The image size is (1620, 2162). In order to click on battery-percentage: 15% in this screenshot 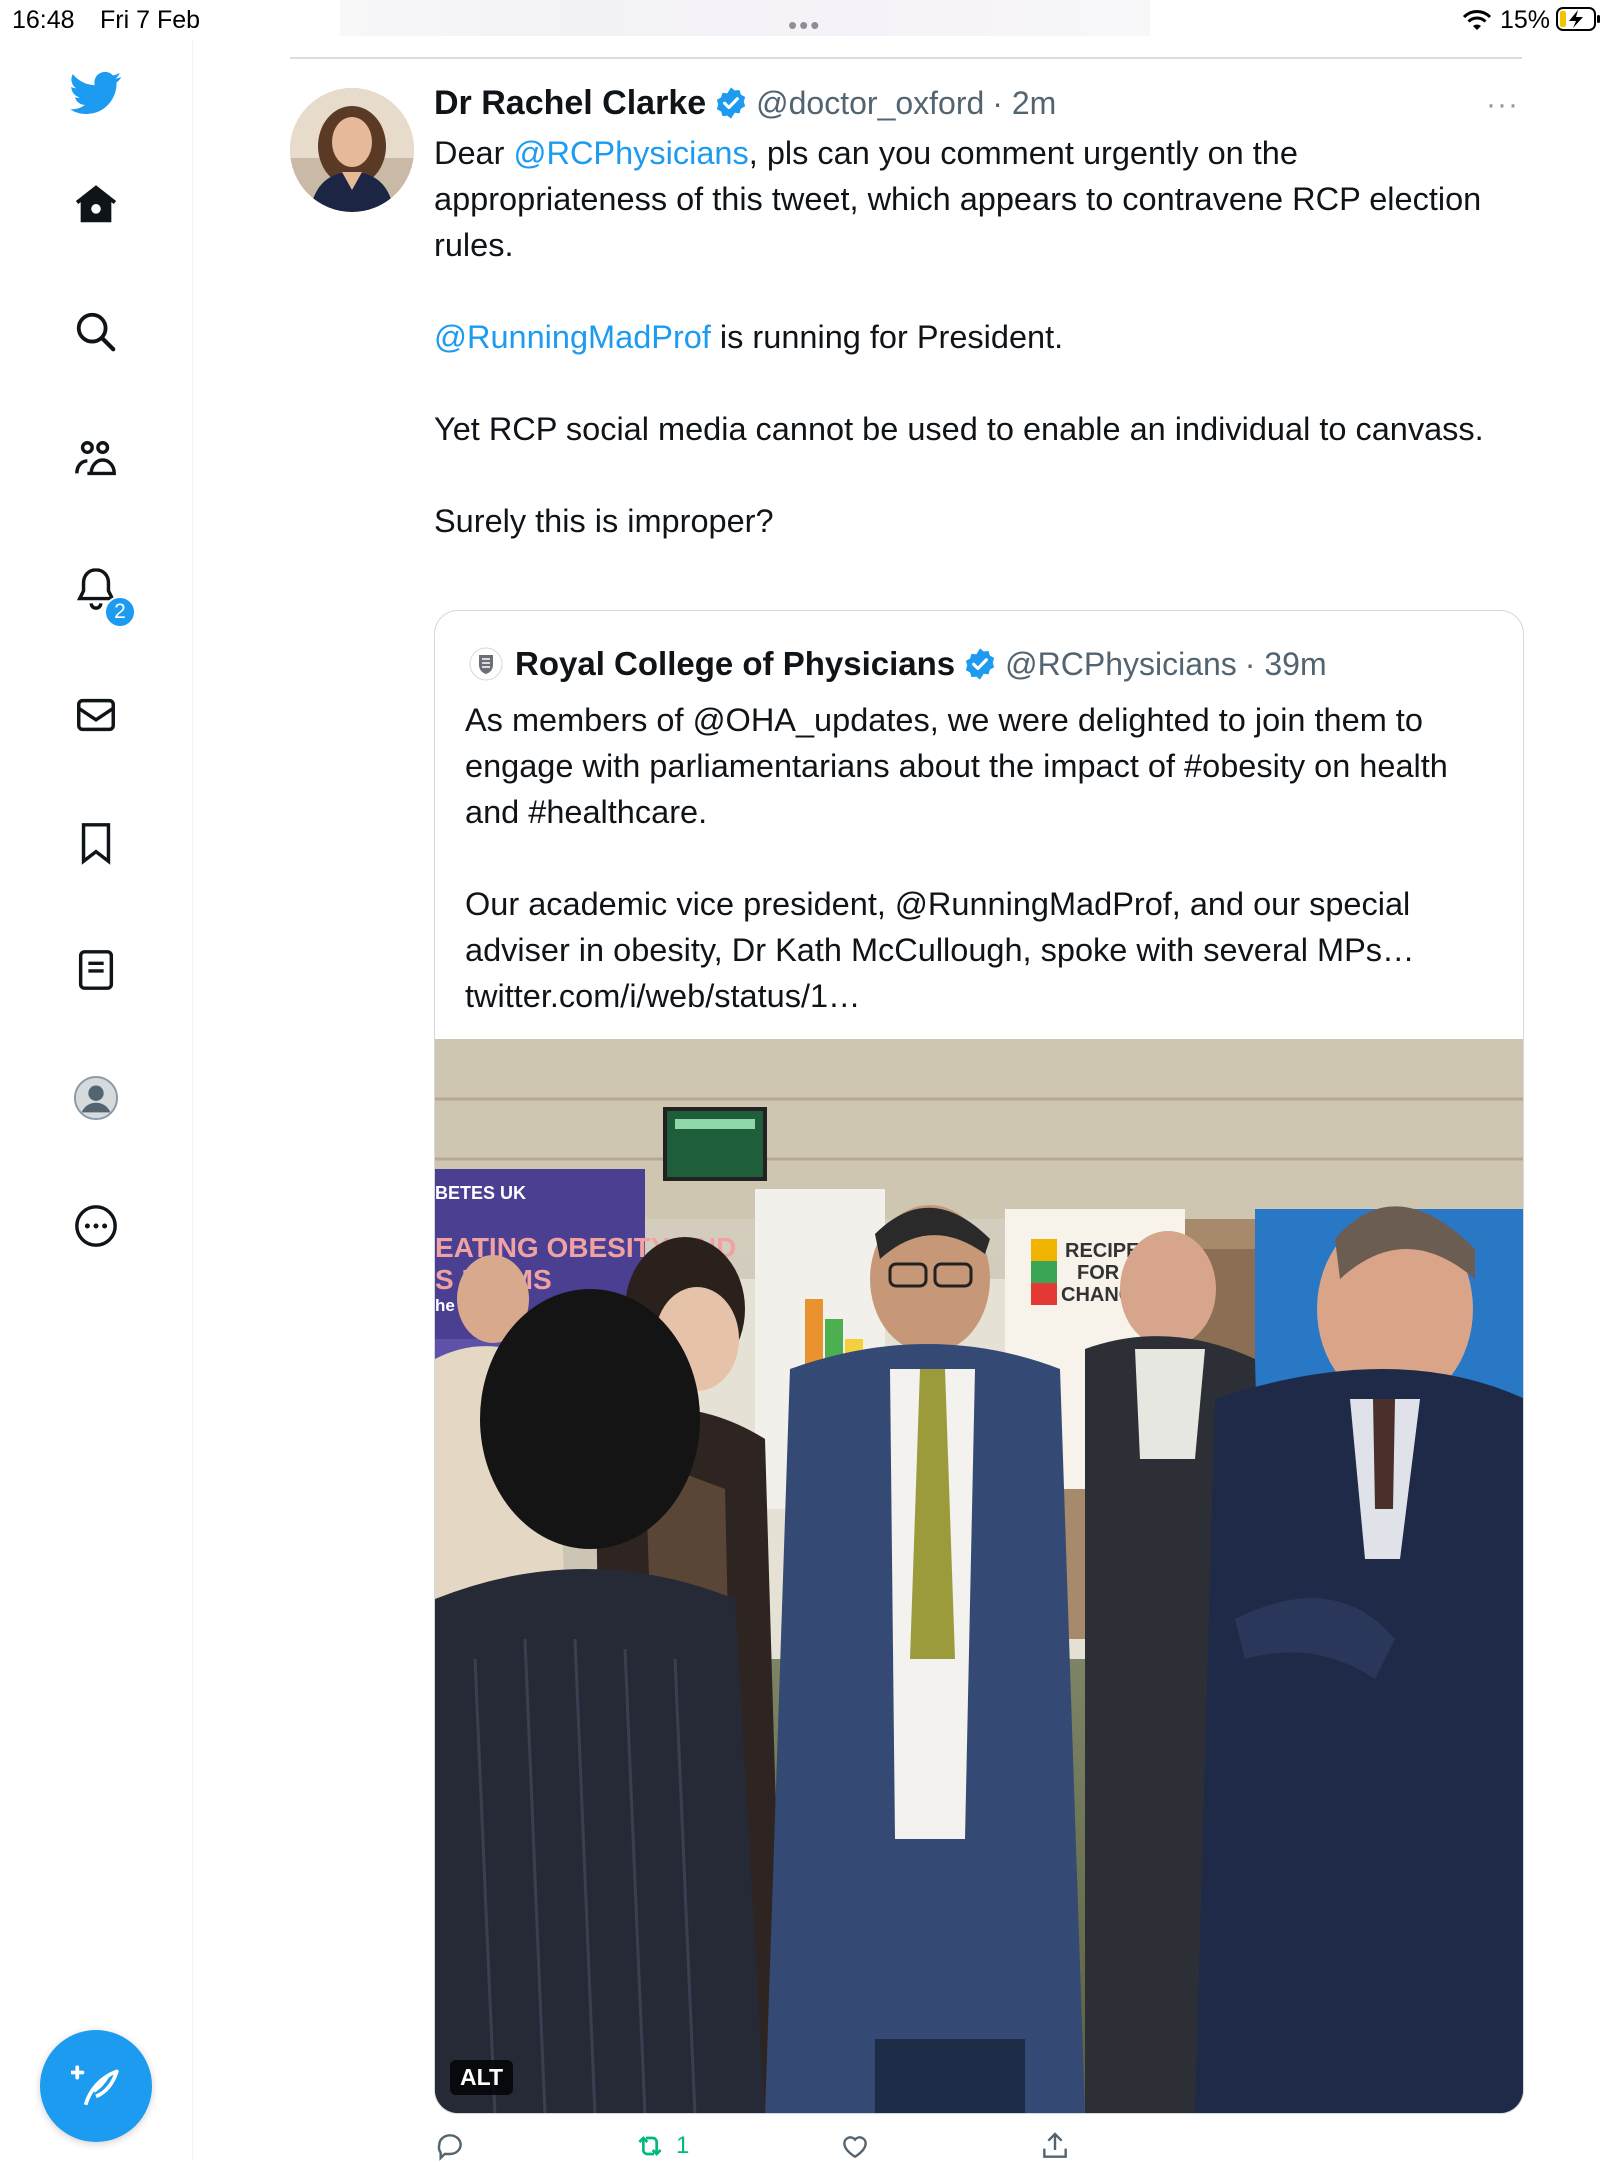, I will do `click(1525, 20)`.